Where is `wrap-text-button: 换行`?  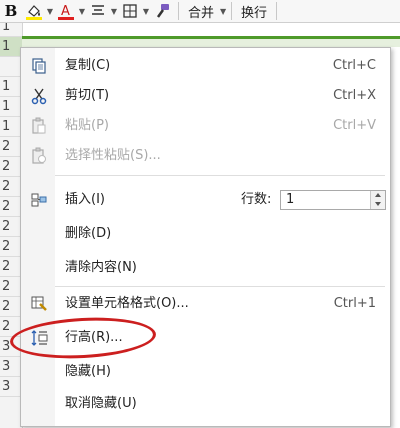
wrap-text-button: 换行 is located at coordinates (254, 11).